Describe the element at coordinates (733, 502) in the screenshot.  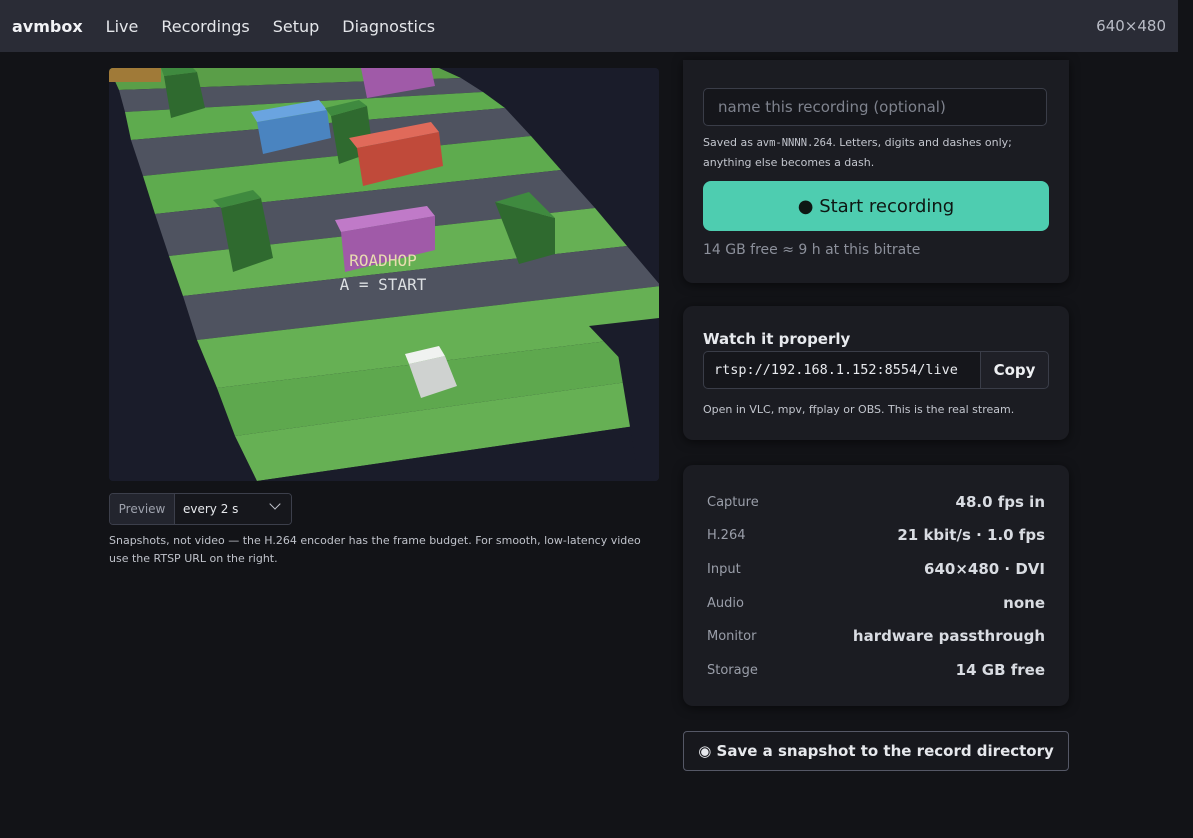
I see `stat-label: Capture` at that location.